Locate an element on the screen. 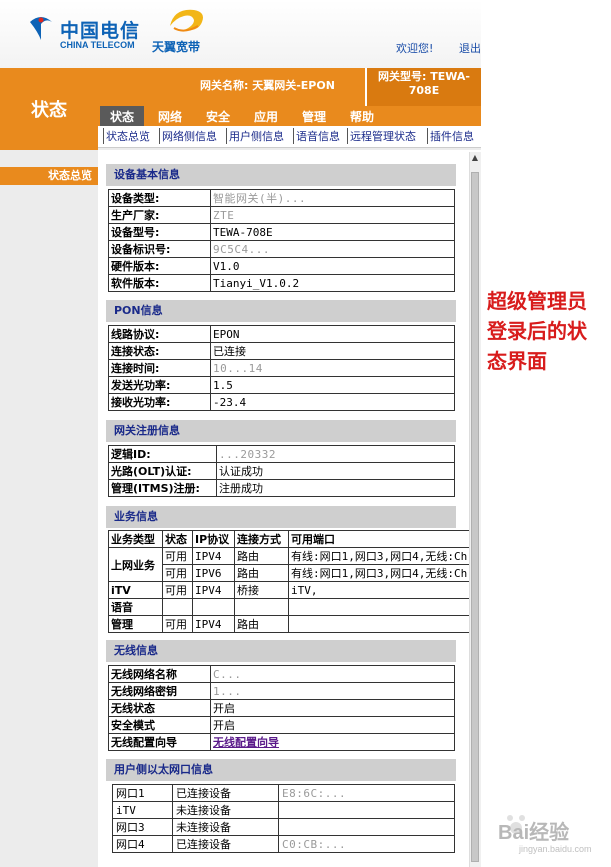  table-row: iTV 可用 IPV4 桥接 iTV, is located at coordinates (289, 590).